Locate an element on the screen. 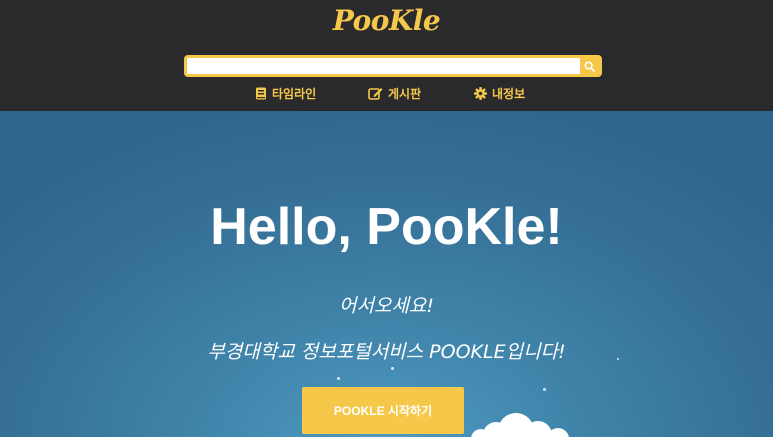 Image resolution: width=773 pixels, height=437 pixels. nav-item-board: 게시판 is located at coordinates (394, 93).